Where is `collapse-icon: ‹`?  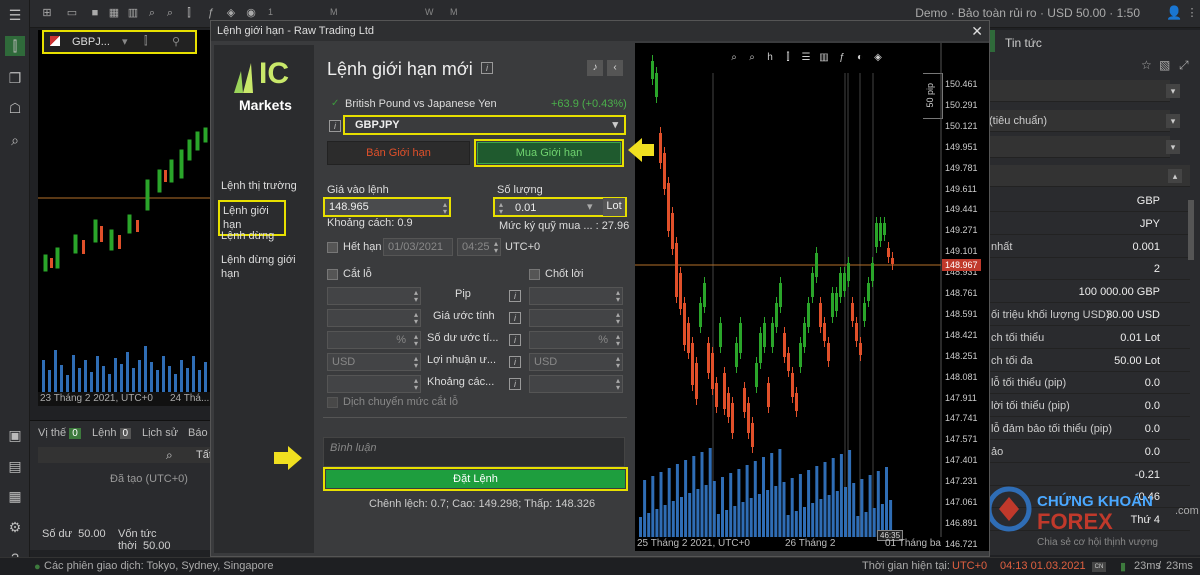
collapse-icon: ‹ is located at coordinates (615, 68).